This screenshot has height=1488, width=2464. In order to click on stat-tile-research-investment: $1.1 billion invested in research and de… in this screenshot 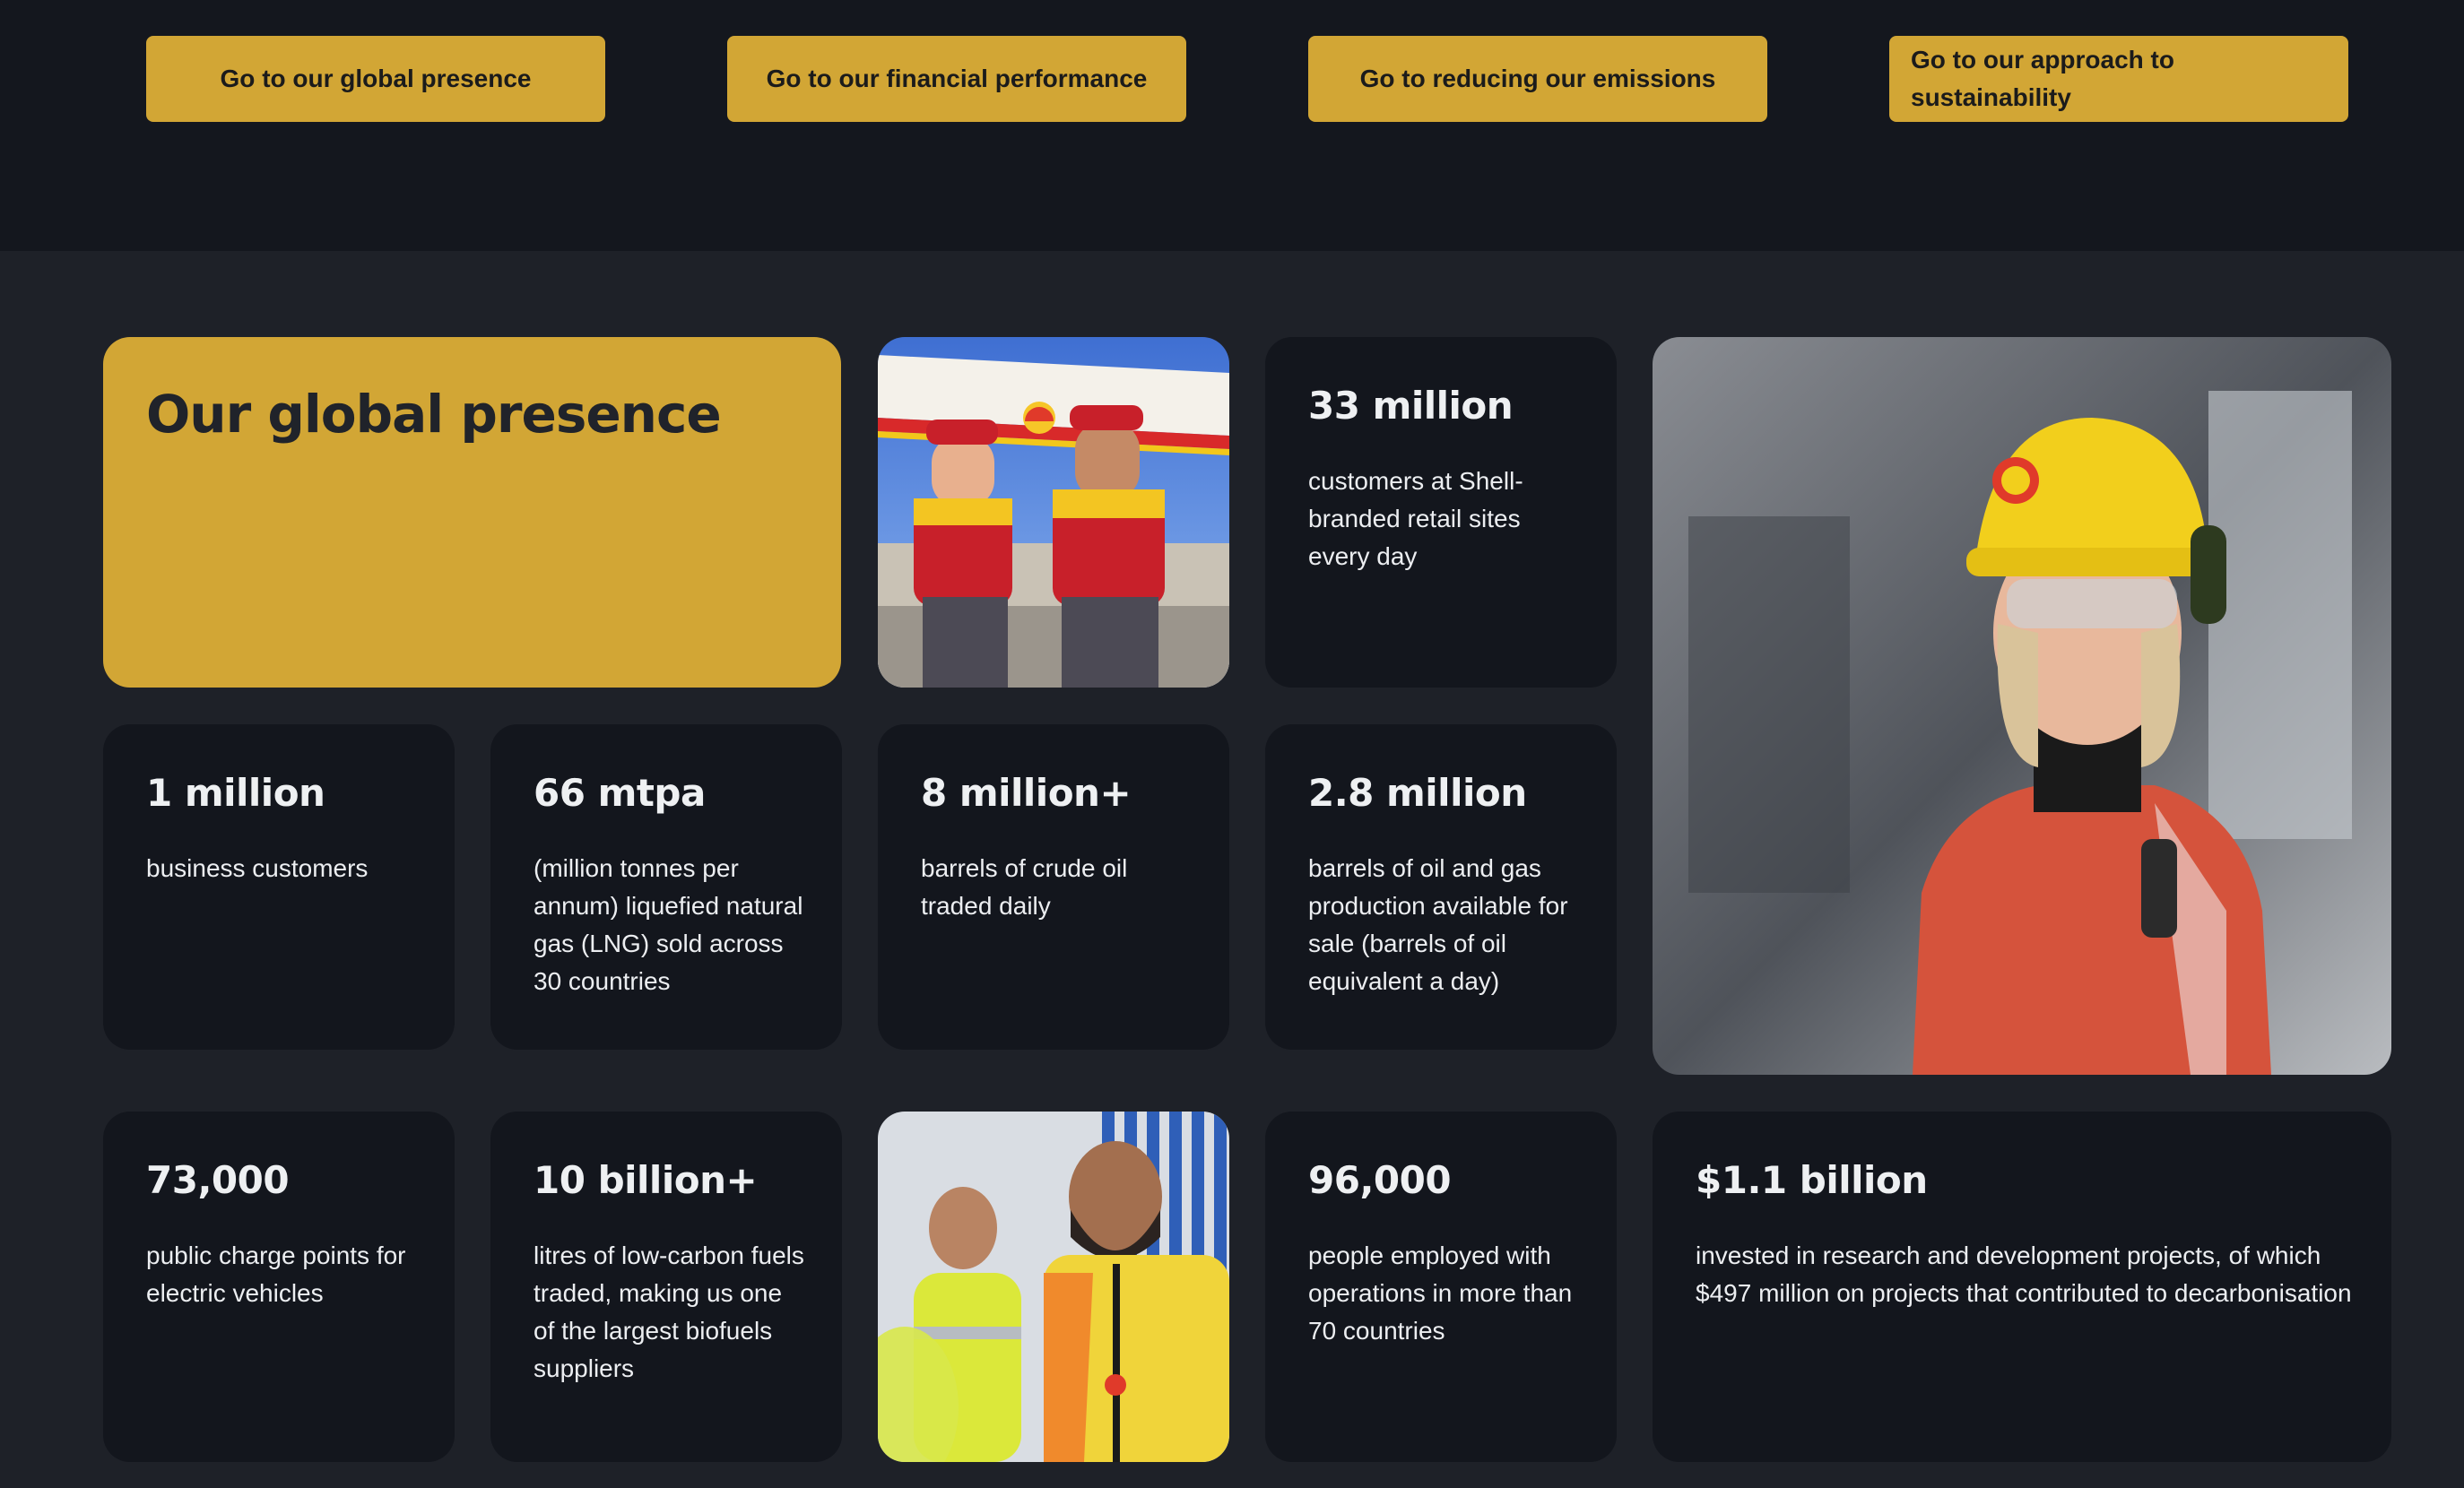, I will do `click(2022, 1287)`.